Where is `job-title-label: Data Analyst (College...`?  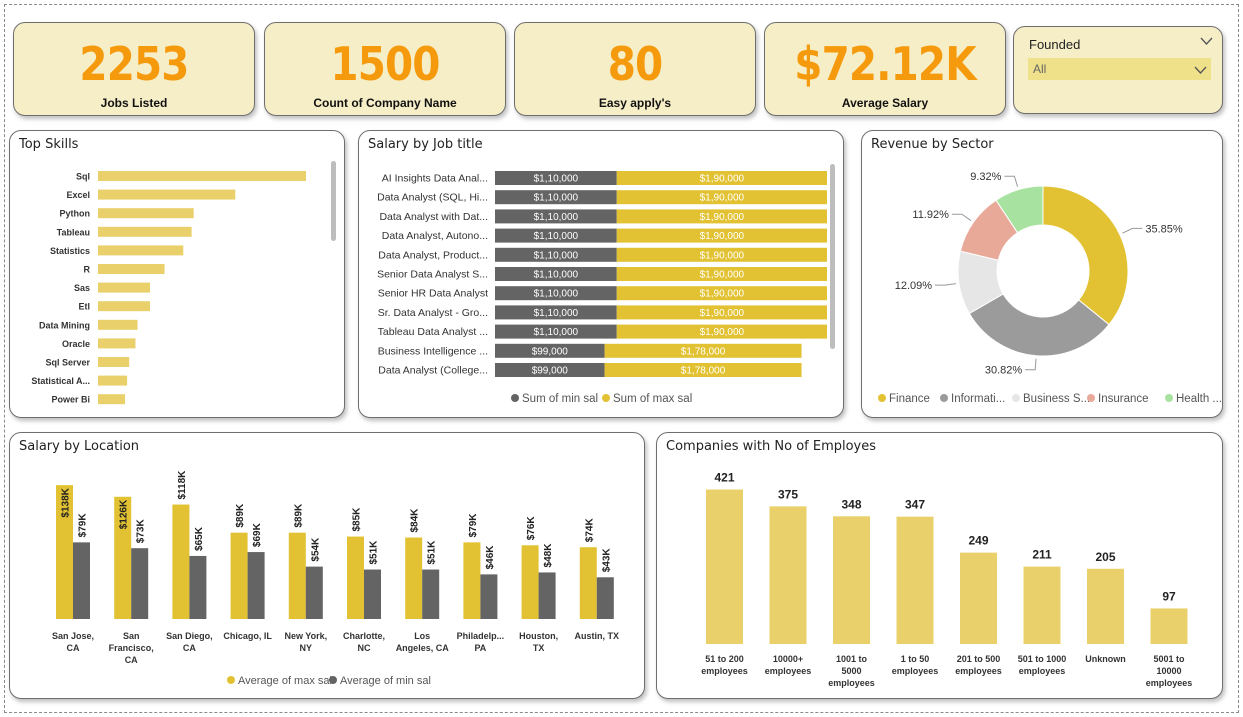 job-title-label: Data Analyst (College... is located at coordinates (433, 371).